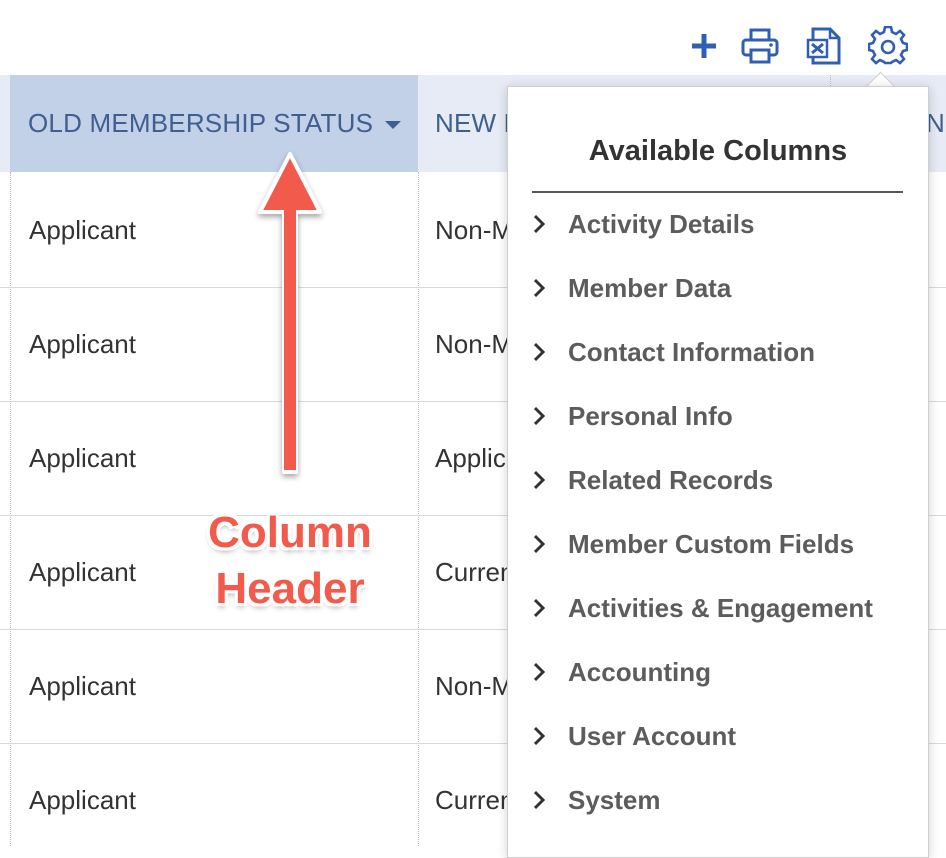  I want to click on panel-divider, so click(717, 192).